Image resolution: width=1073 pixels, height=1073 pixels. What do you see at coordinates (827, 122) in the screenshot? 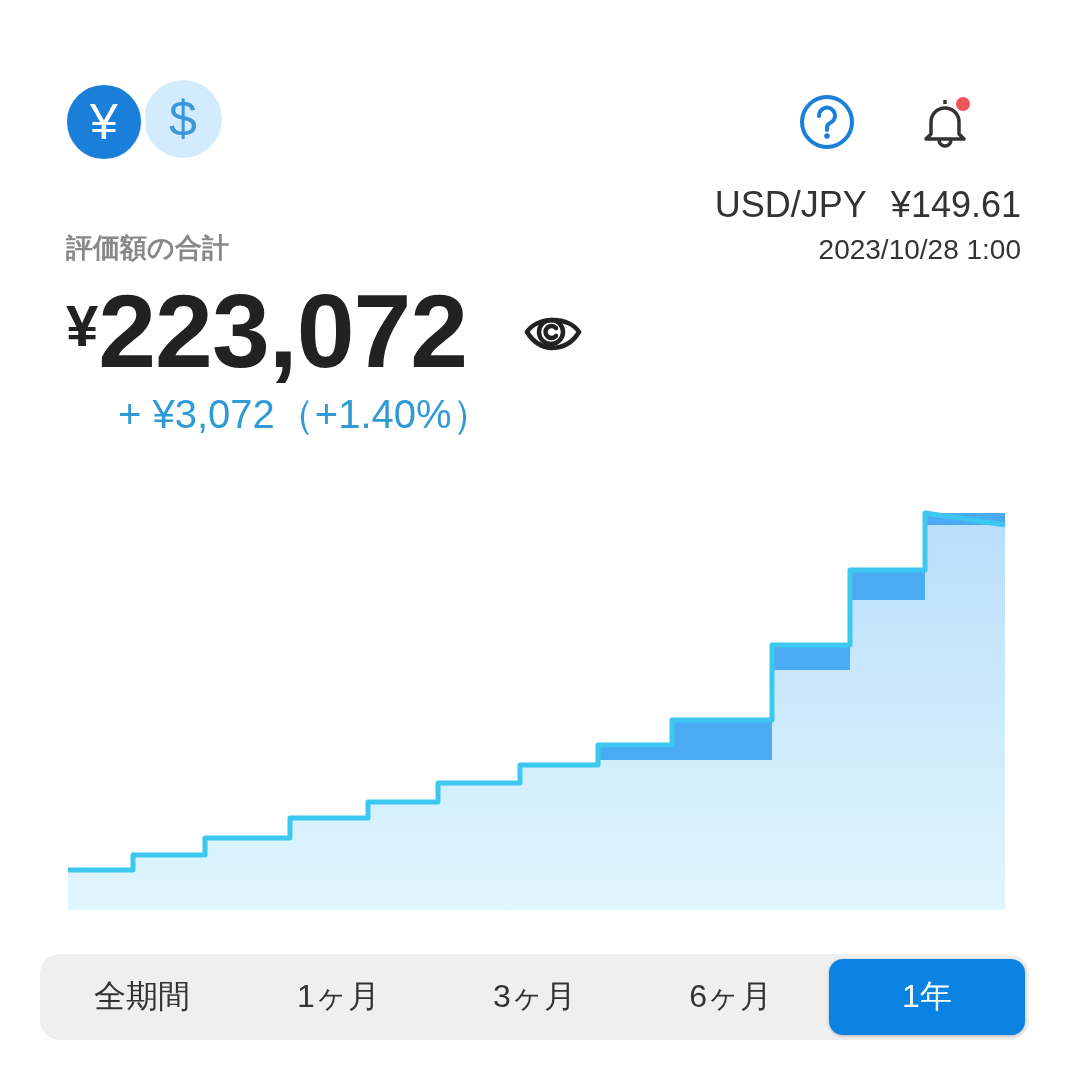
I see `help-icon` at bounding box center [827, 122].